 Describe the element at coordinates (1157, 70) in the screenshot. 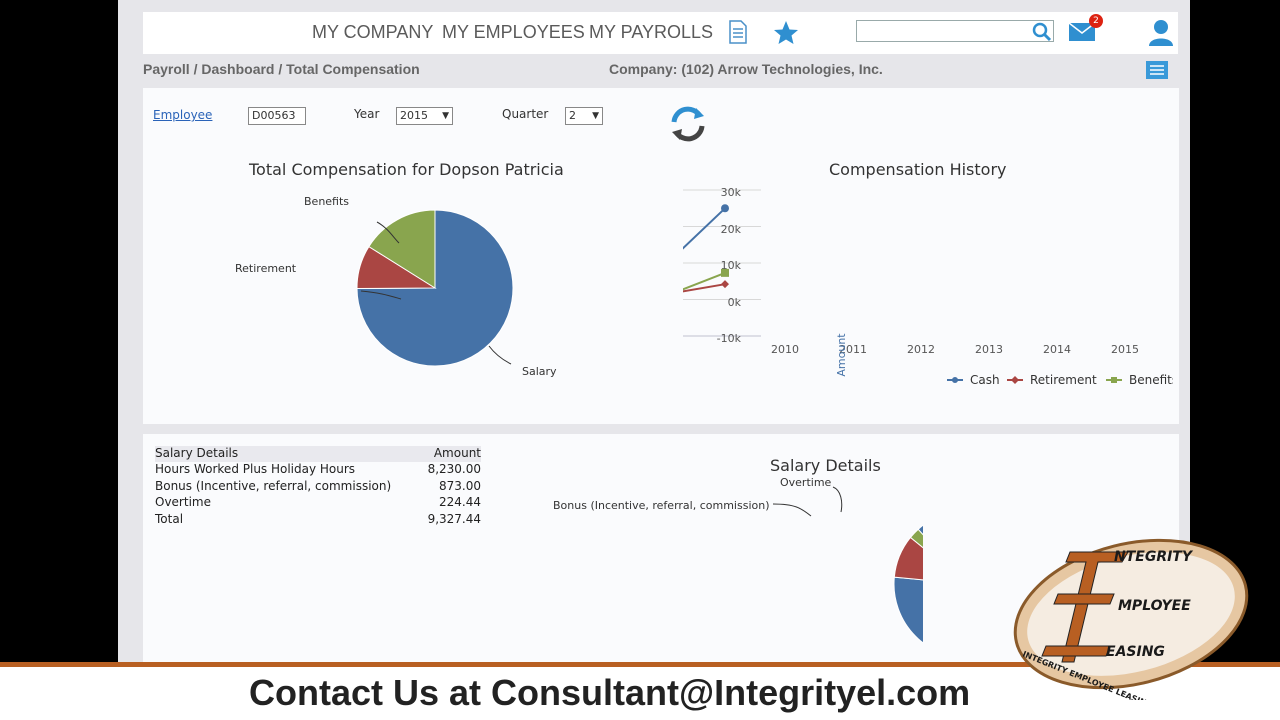

I see `menu-list-icon` at that location.